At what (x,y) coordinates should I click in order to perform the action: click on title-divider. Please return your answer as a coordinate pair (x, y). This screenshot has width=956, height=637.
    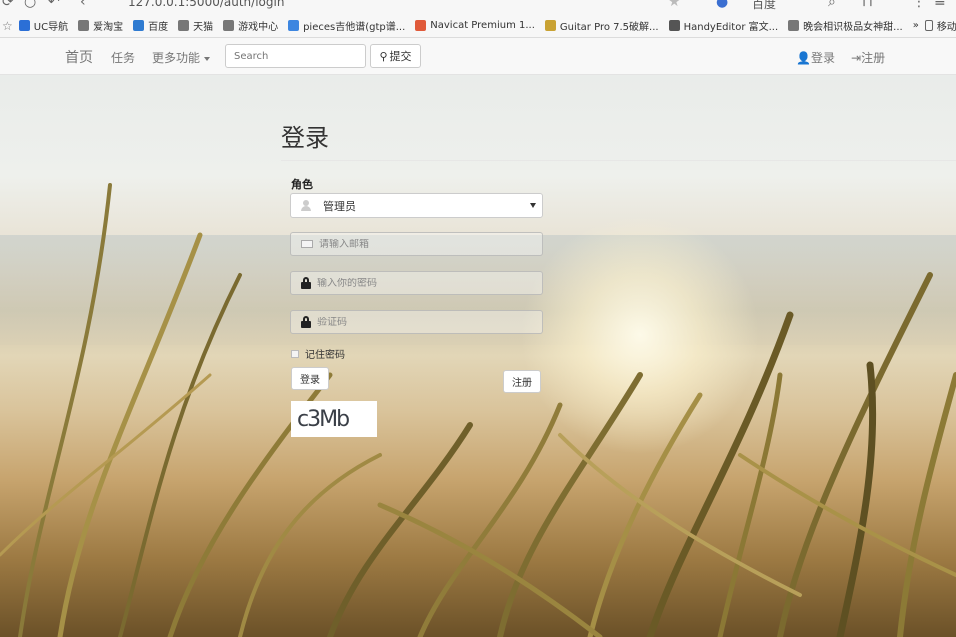
    Looking at the image, I should click on (618, 160).